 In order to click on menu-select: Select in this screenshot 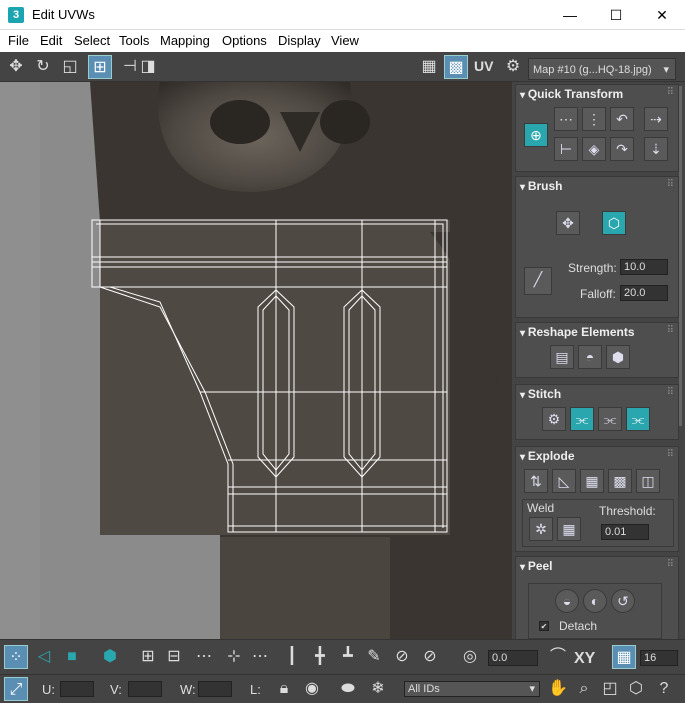, I will do `click(92, 40)`.